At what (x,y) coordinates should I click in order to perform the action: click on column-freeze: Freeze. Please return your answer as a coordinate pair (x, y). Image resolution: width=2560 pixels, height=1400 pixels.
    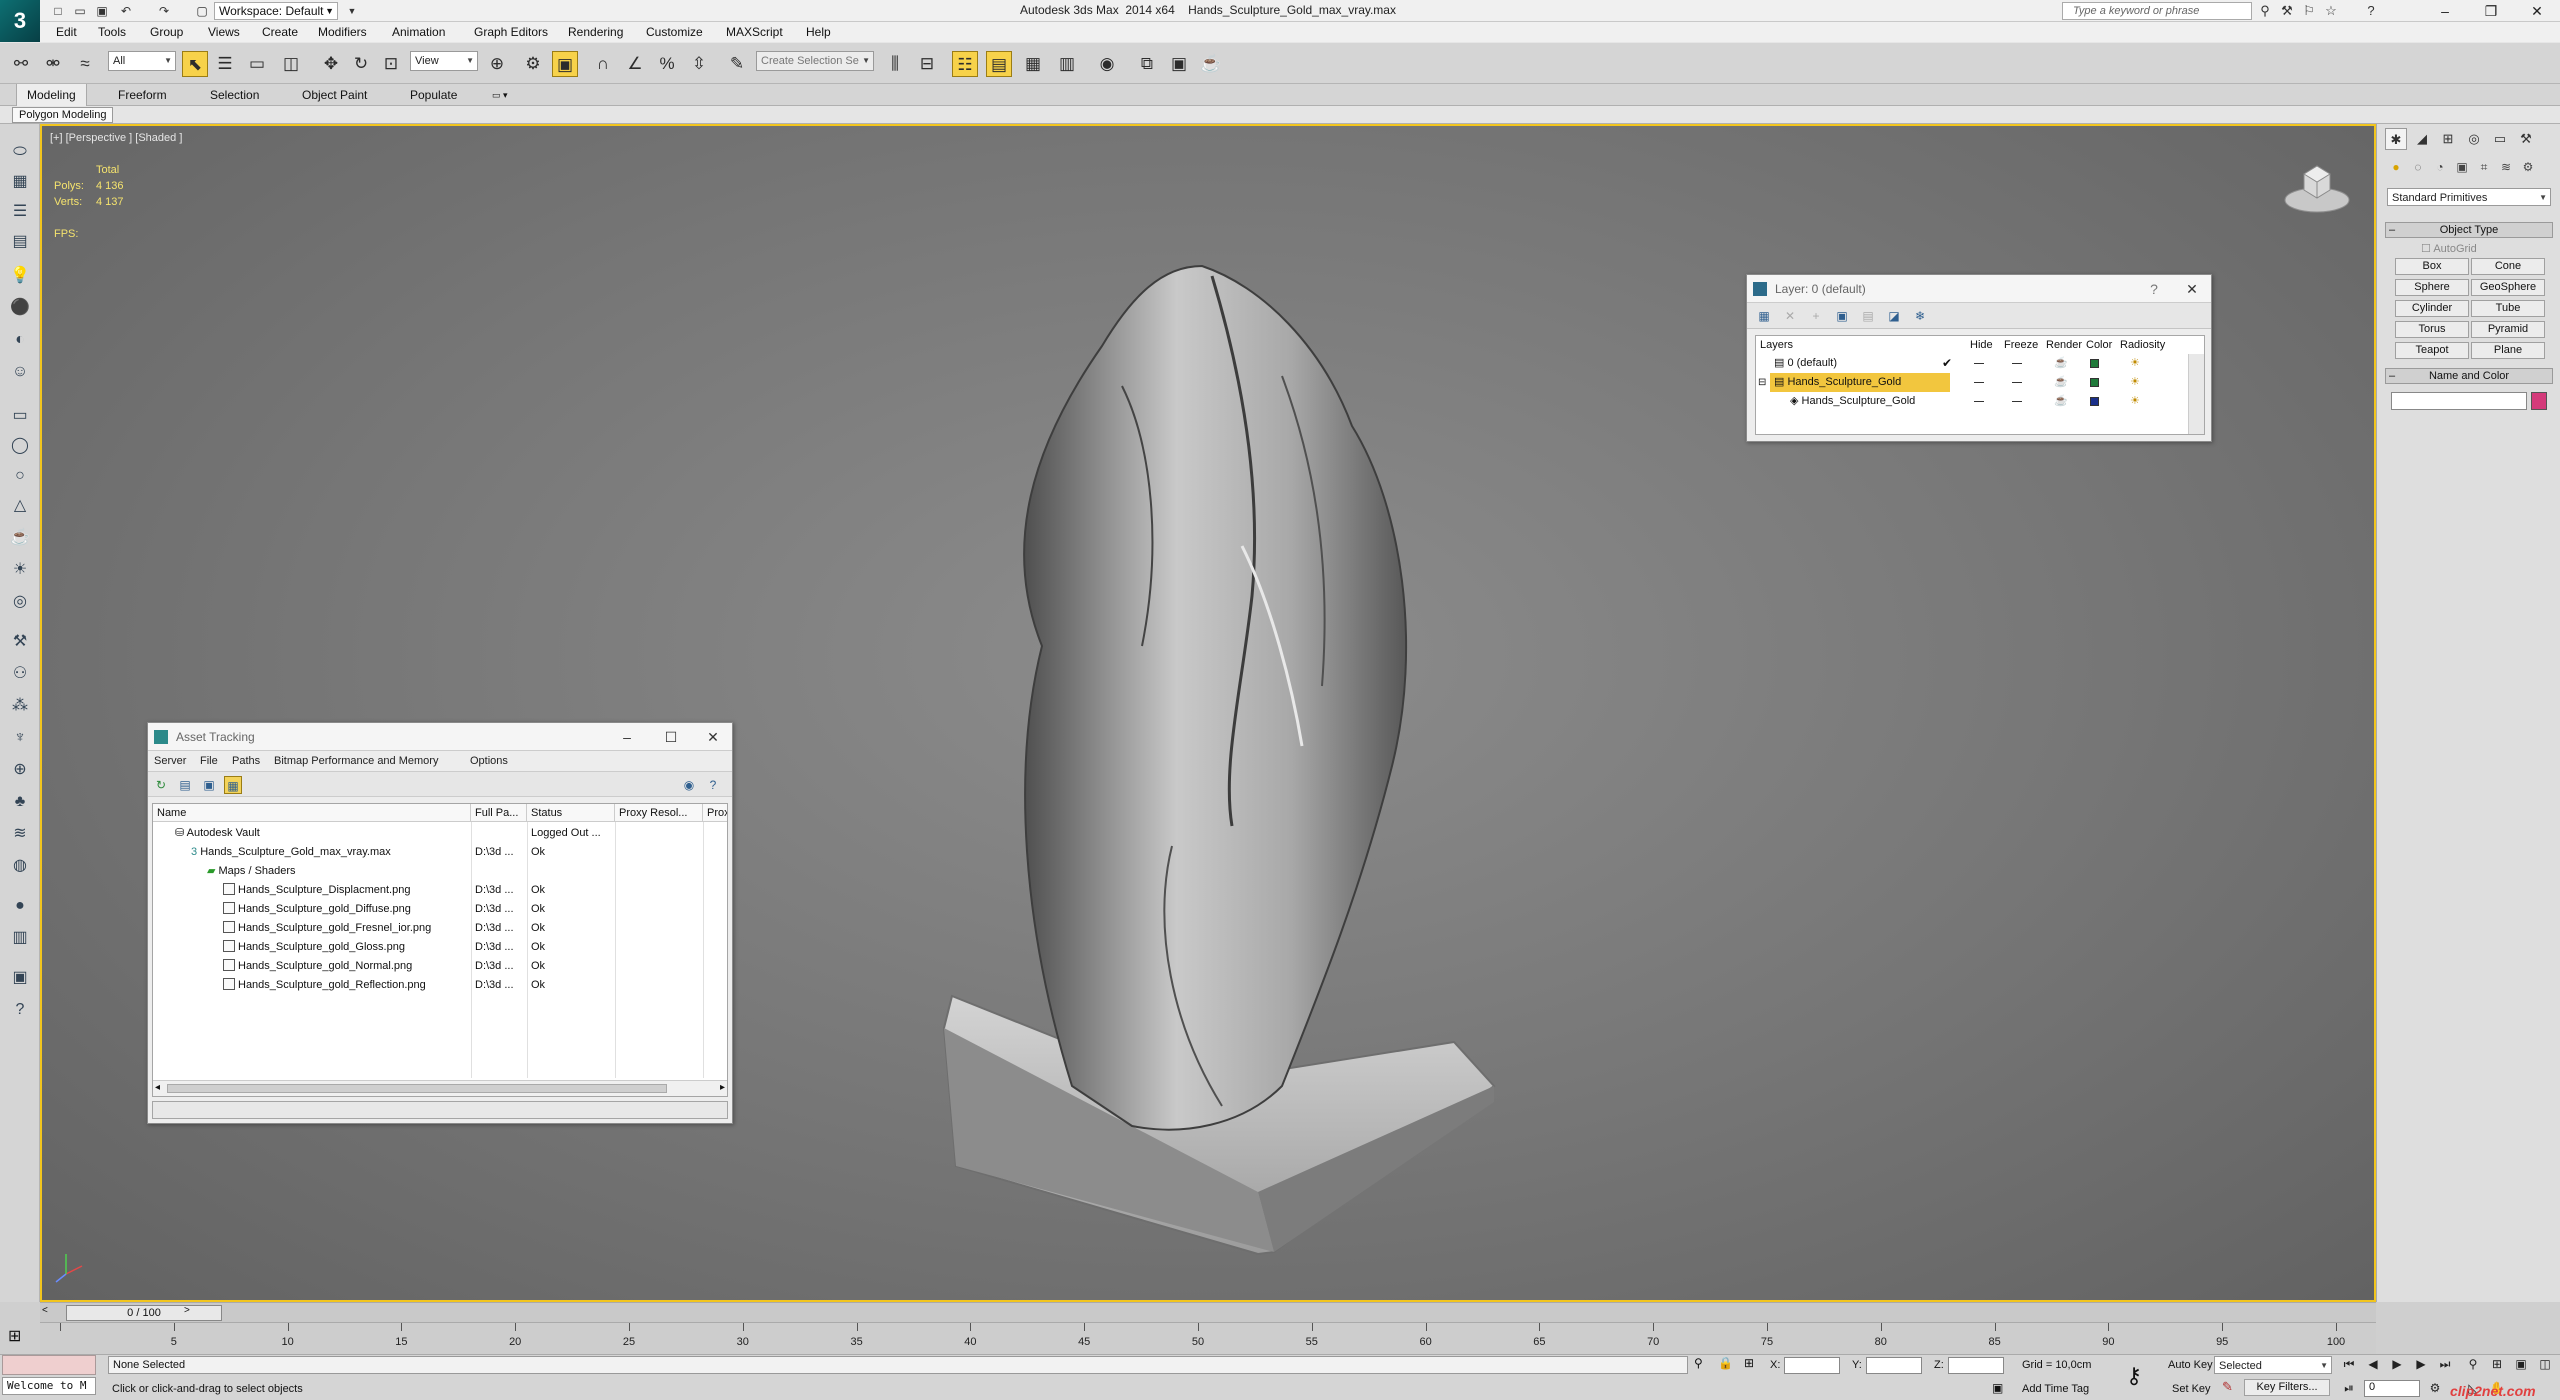
    Looking at the image, I should click on (2021, 345).